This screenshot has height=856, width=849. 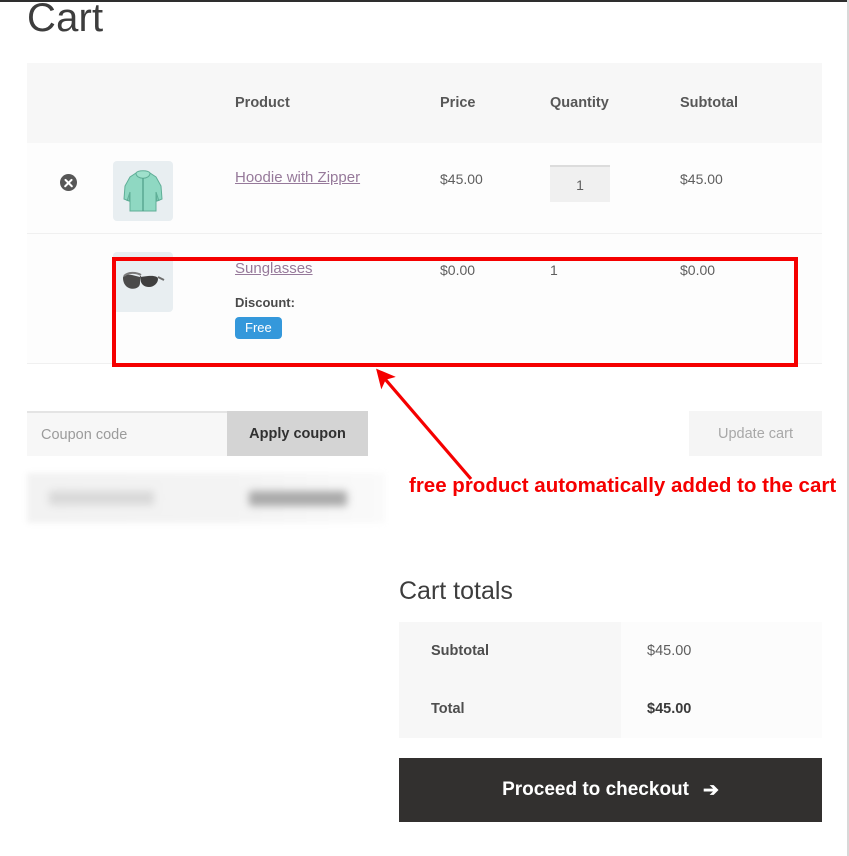 I want to click on proceed-to-checkout-button: Proceed to checkout ➔, so click(x=610, y=790).